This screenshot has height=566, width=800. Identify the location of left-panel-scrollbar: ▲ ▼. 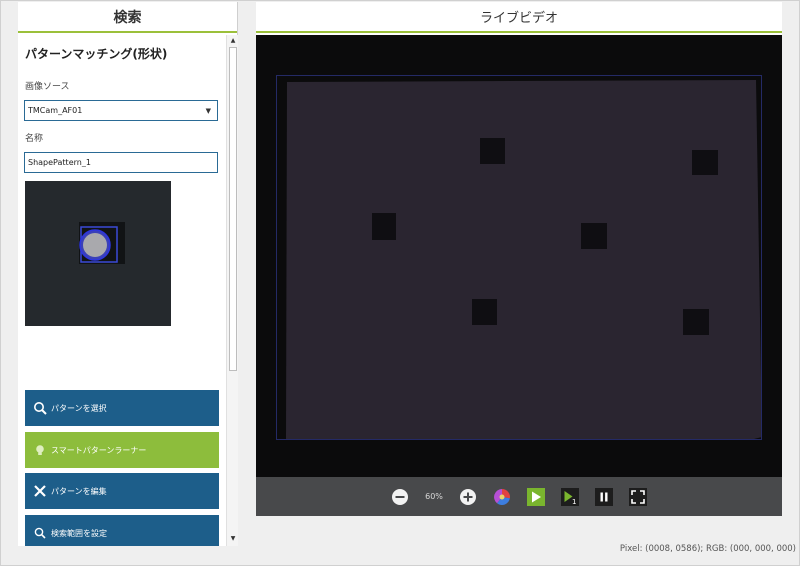
(232, 290).